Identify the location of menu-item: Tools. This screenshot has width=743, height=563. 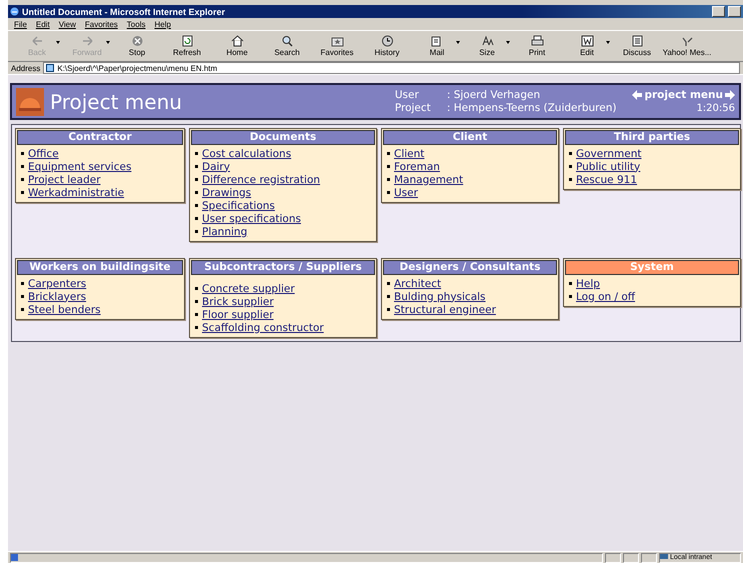
(136, 24).